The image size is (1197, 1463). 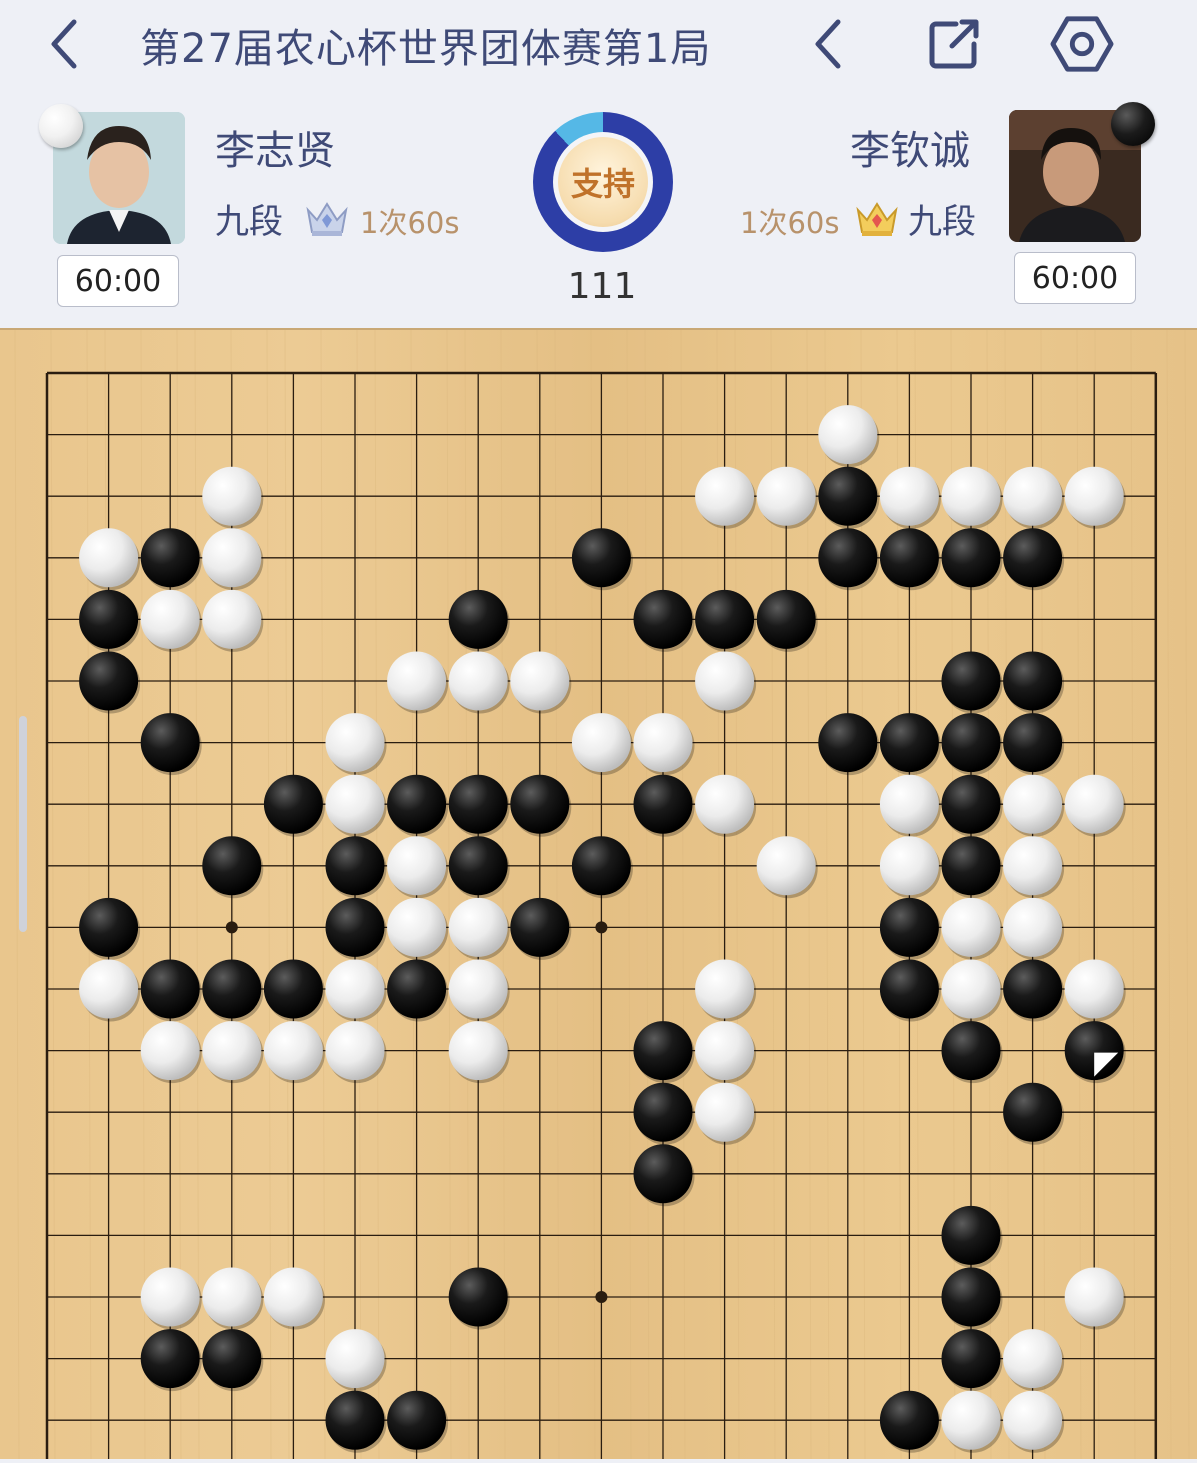 What do you see at coordinates (910, 151) in the screenshot?
I see `black-player-name: 李钦诚` at bounding box center [910, 151].